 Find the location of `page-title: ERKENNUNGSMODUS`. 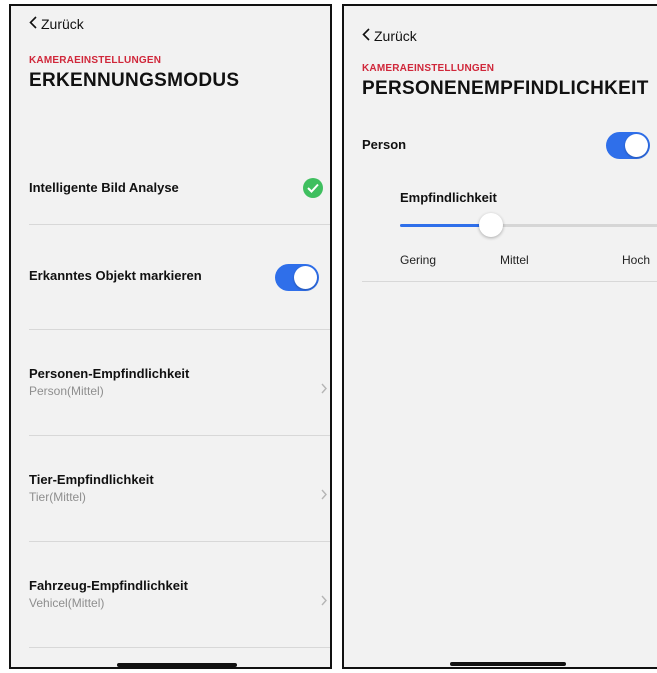

page-title: ERKENNUNGSMODUS is located at coordinates (134, 80).